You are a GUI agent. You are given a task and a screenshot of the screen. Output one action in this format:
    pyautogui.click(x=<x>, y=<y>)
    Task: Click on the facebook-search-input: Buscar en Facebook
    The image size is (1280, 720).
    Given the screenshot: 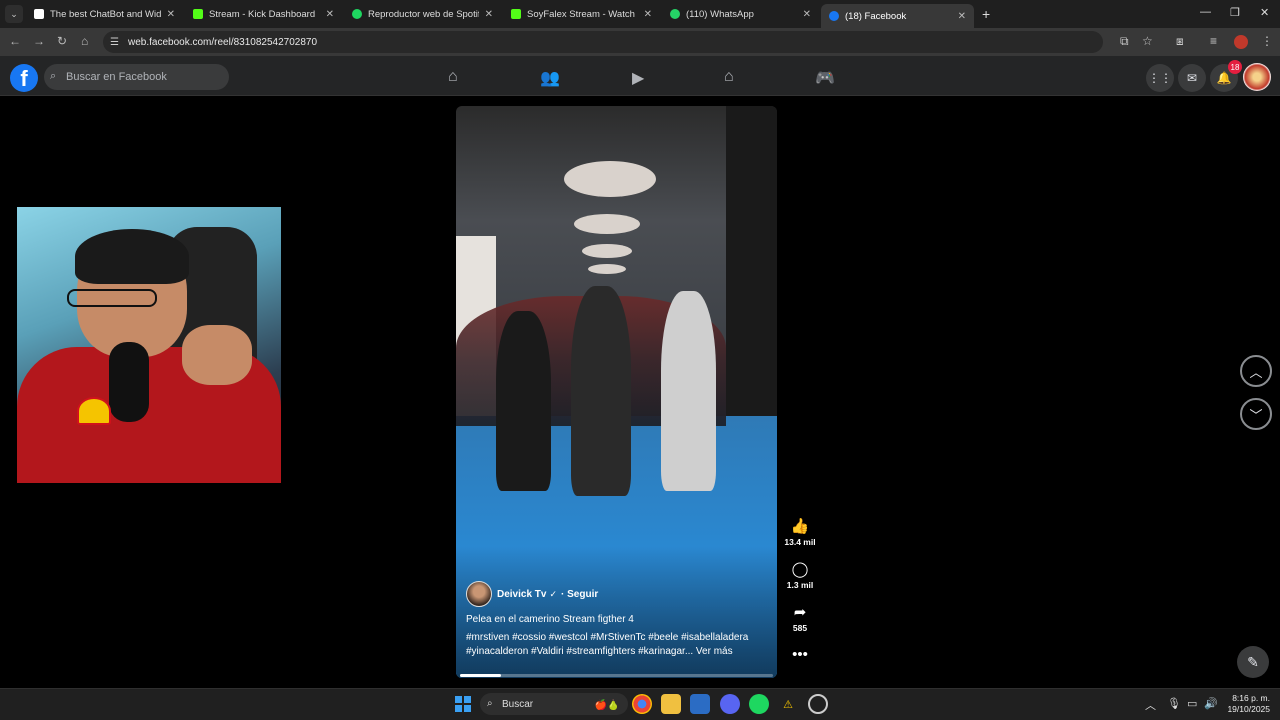 What is the action you would take?
    pyautogui.click(x=136, y=77)
    